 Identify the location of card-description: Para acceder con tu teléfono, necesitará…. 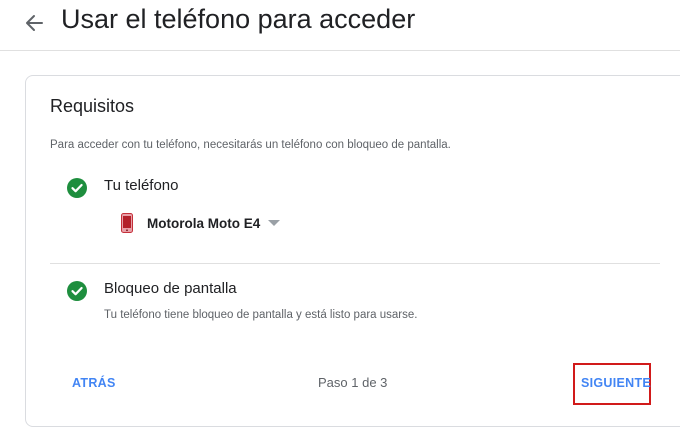
(250, 145).